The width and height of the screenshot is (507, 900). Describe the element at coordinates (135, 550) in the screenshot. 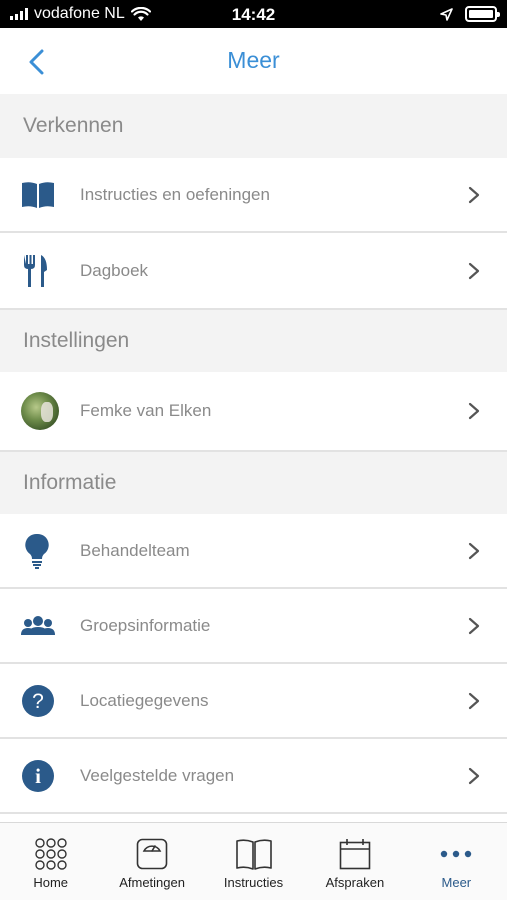

I see `menu-item-label: Behandelteam` at that location.